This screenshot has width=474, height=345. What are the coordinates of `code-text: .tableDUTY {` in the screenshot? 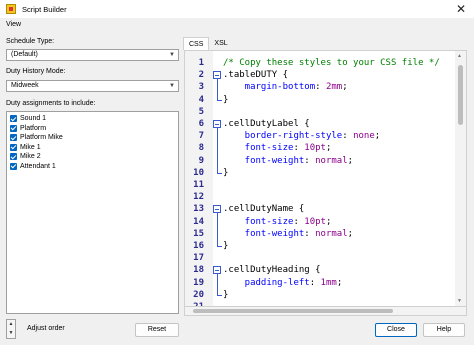 It's located at (255, 75).